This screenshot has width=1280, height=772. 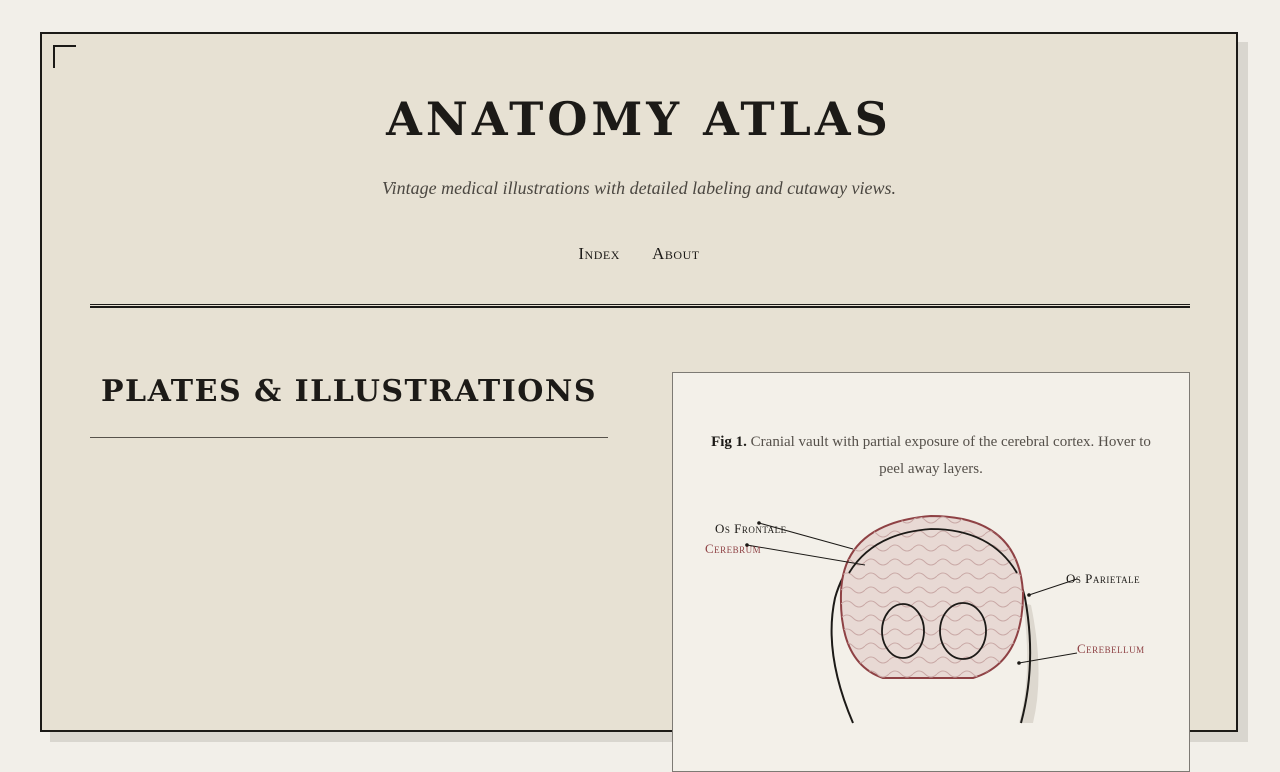 What do you see at coordinates (639, 254) in the screenshot?
I see `main-nav: Index About` at bounding box center [639, 254].